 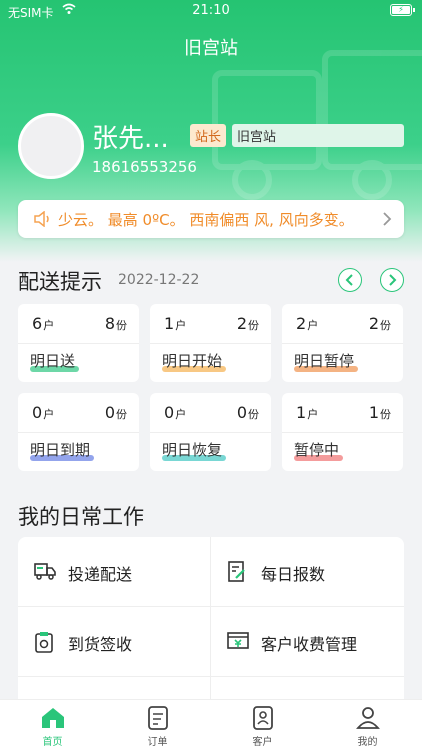 I want to click on clock: 21:10, so click(x=211, y=10).